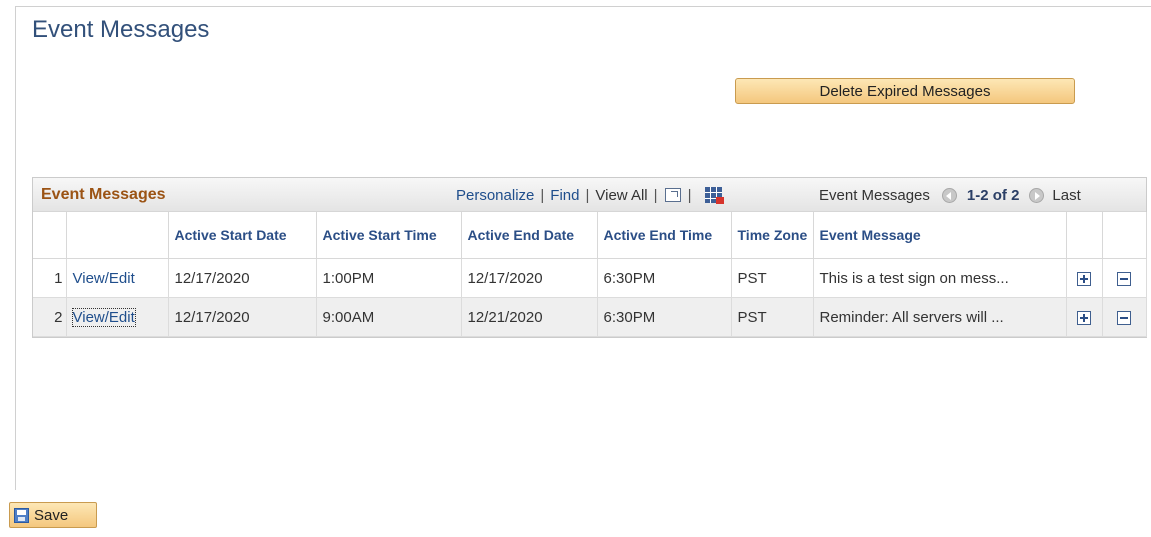  I want to click on save-label: Save, so click(51, 515).